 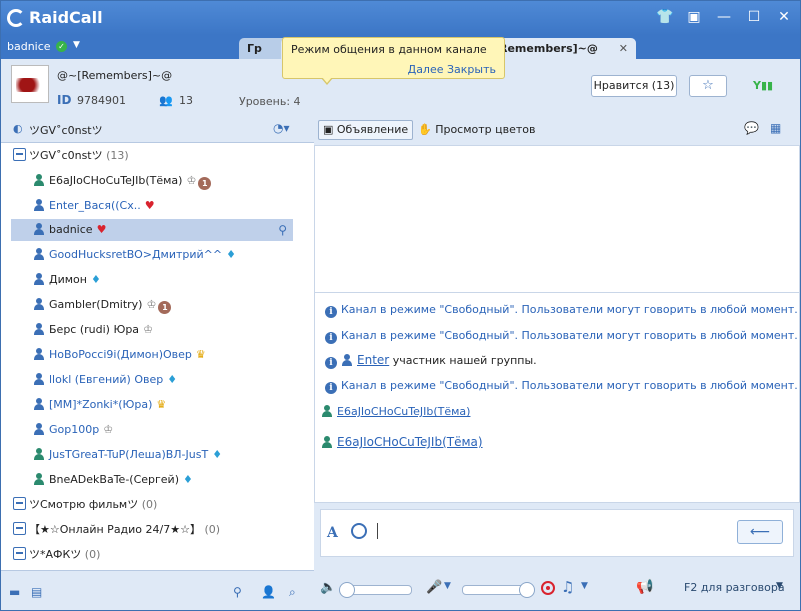 What do you see at coordinates (485, 129) in the screenshot?
I see `view-colors-label: Просмотр цветов` at bounding box center [485, 129].